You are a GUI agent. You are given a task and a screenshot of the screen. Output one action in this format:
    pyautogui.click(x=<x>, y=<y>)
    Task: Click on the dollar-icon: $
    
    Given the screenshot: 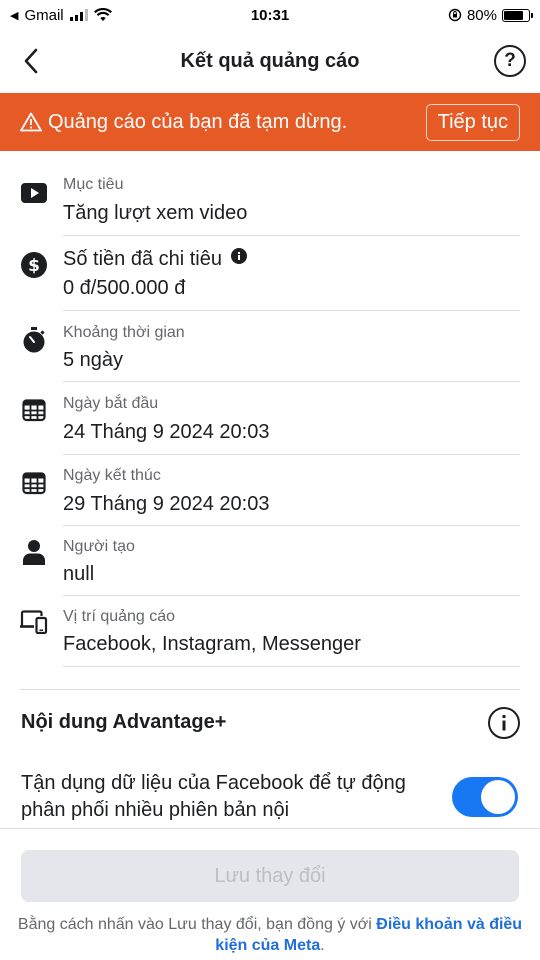 What is the action you would take?
    pyautogui.click(x=34, y=265)
    